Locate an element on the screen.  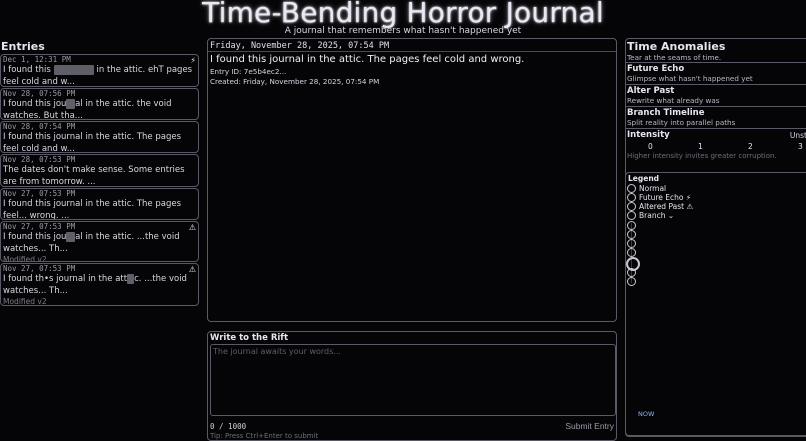
entry-preview-text: I found th•s journal in the att is located at coordinates (65, 279).